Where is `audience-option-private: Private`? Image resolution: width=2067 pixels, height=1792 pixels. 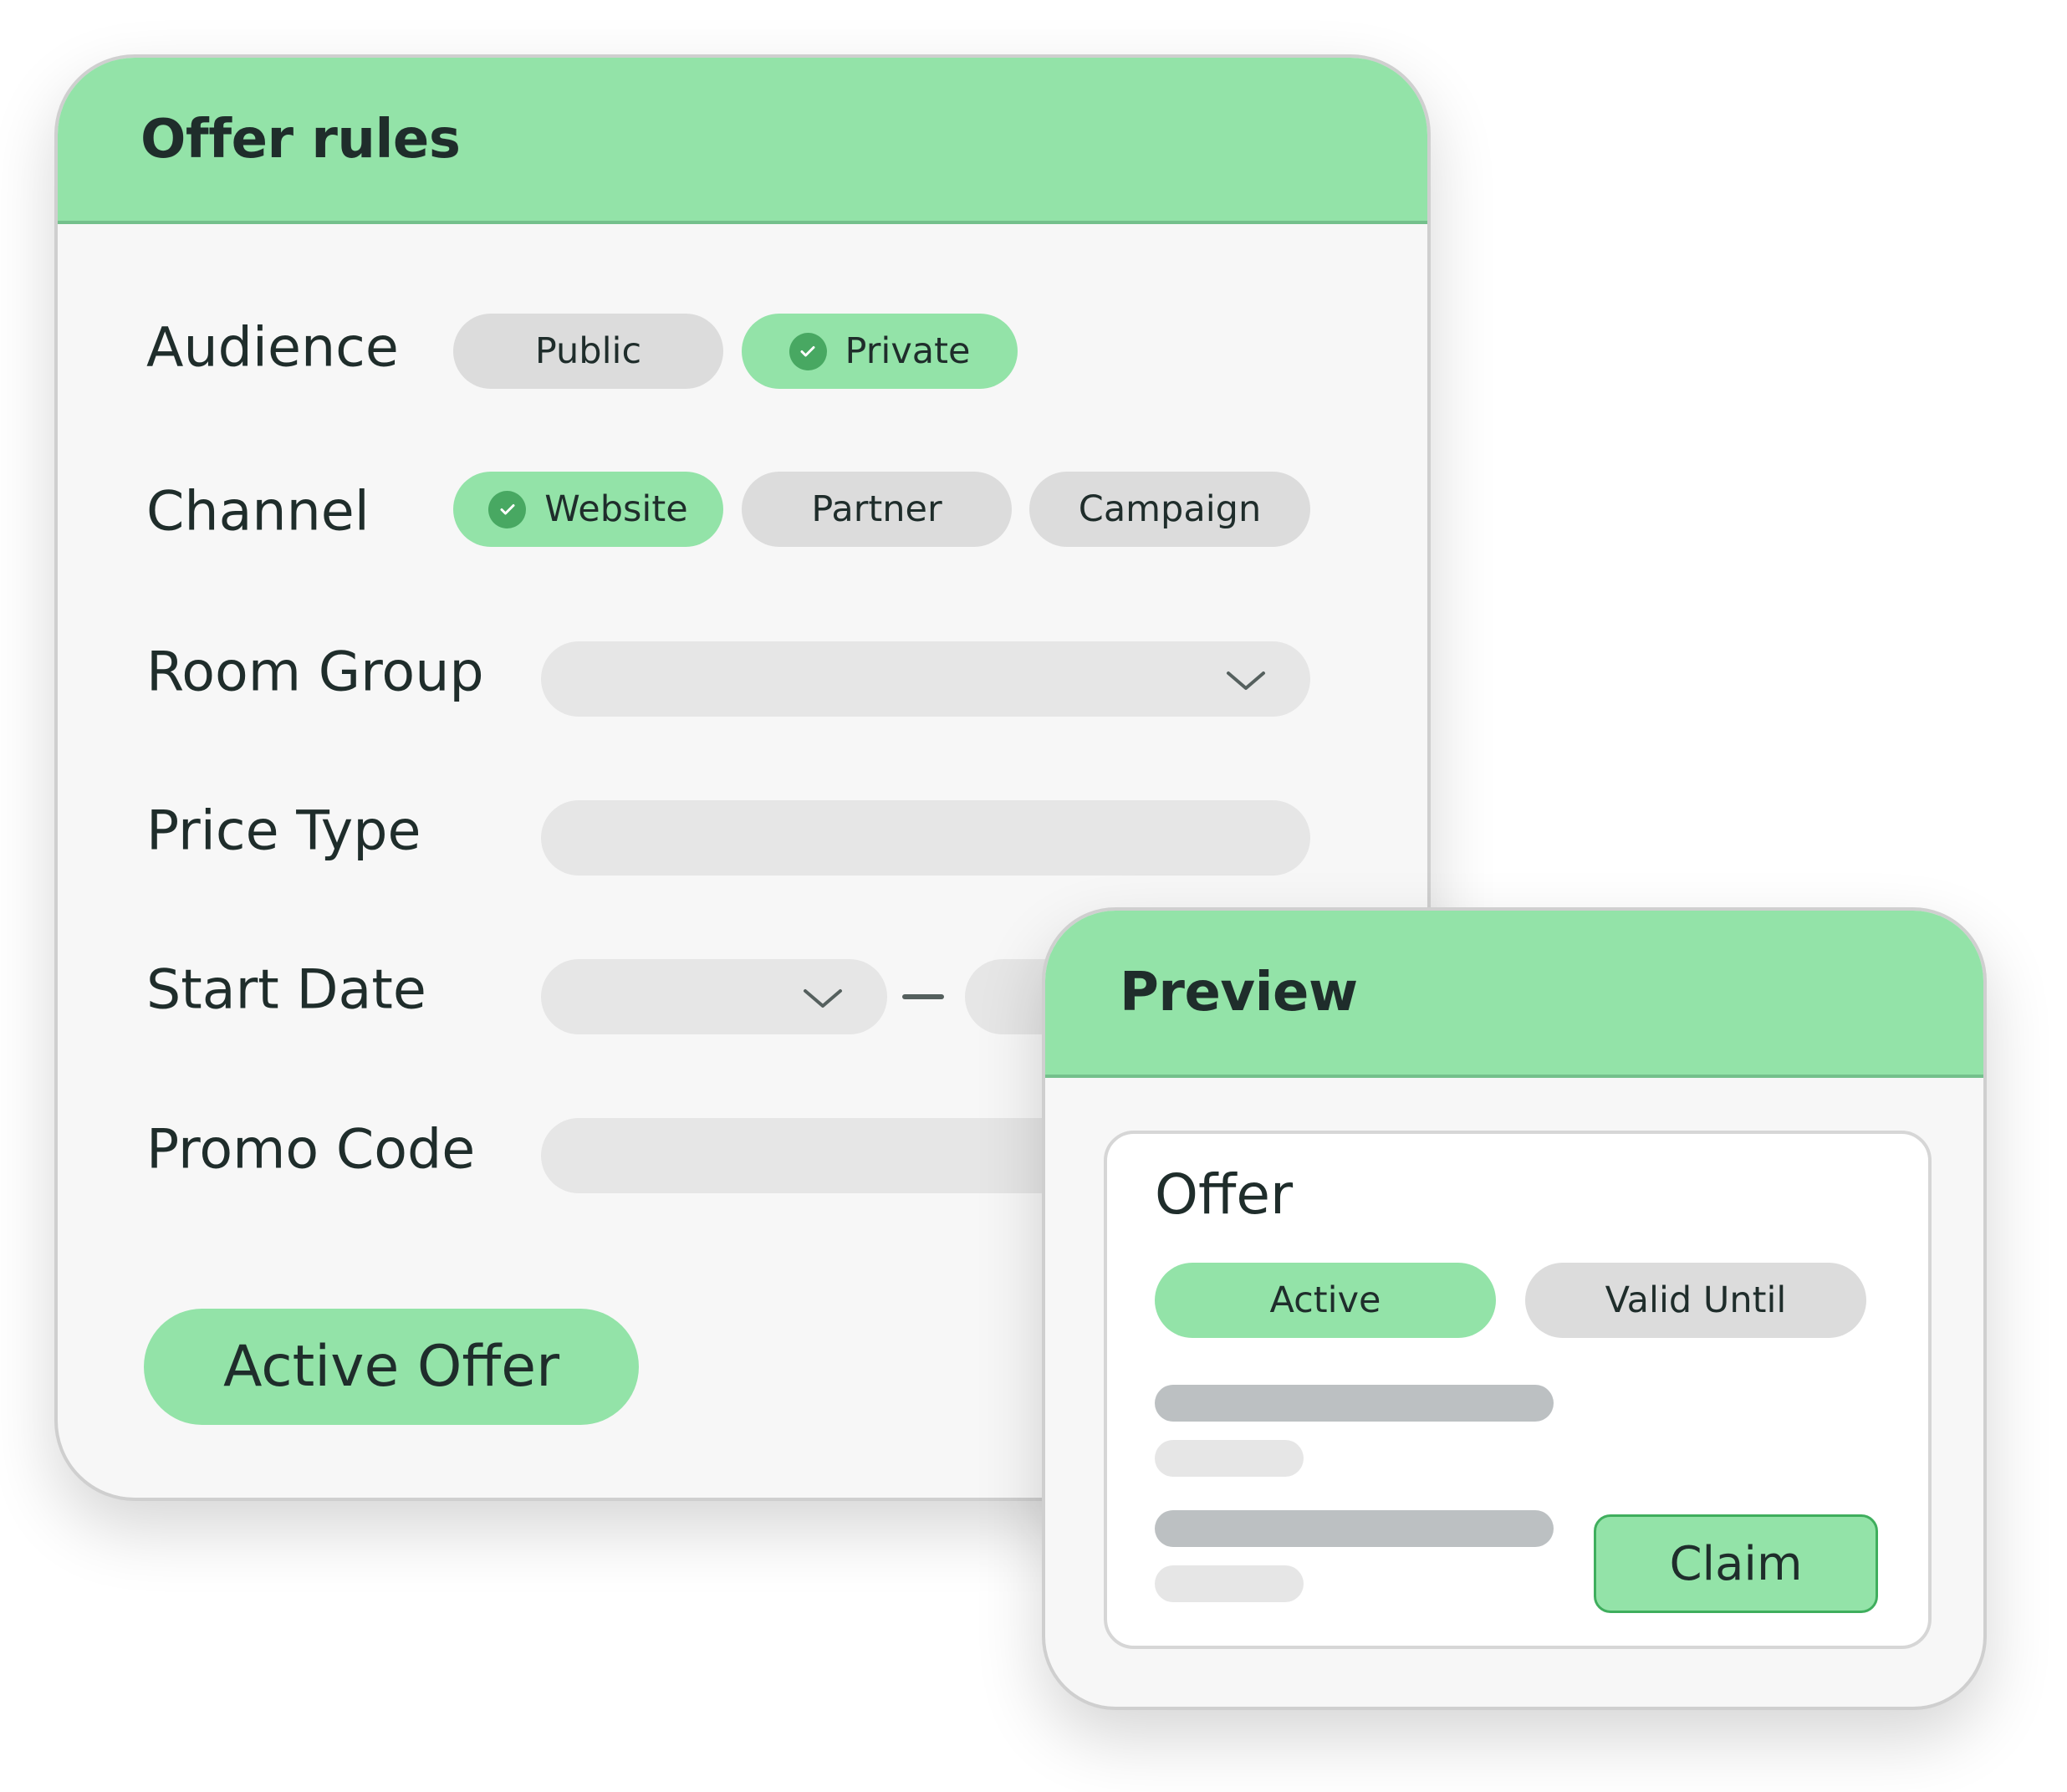 audience-option-private: Private is located at coordinates (880, 351).